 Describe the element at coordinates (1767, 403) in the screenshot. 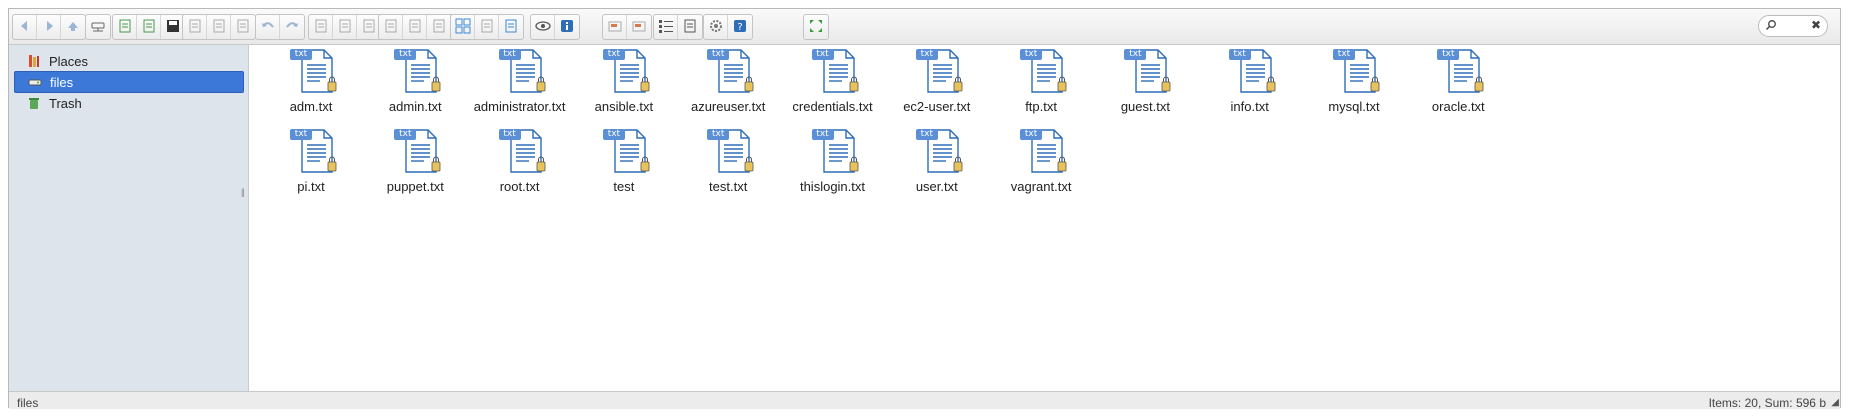

I see `status-summary: Items: 20, Sum: 596 b` at that location.